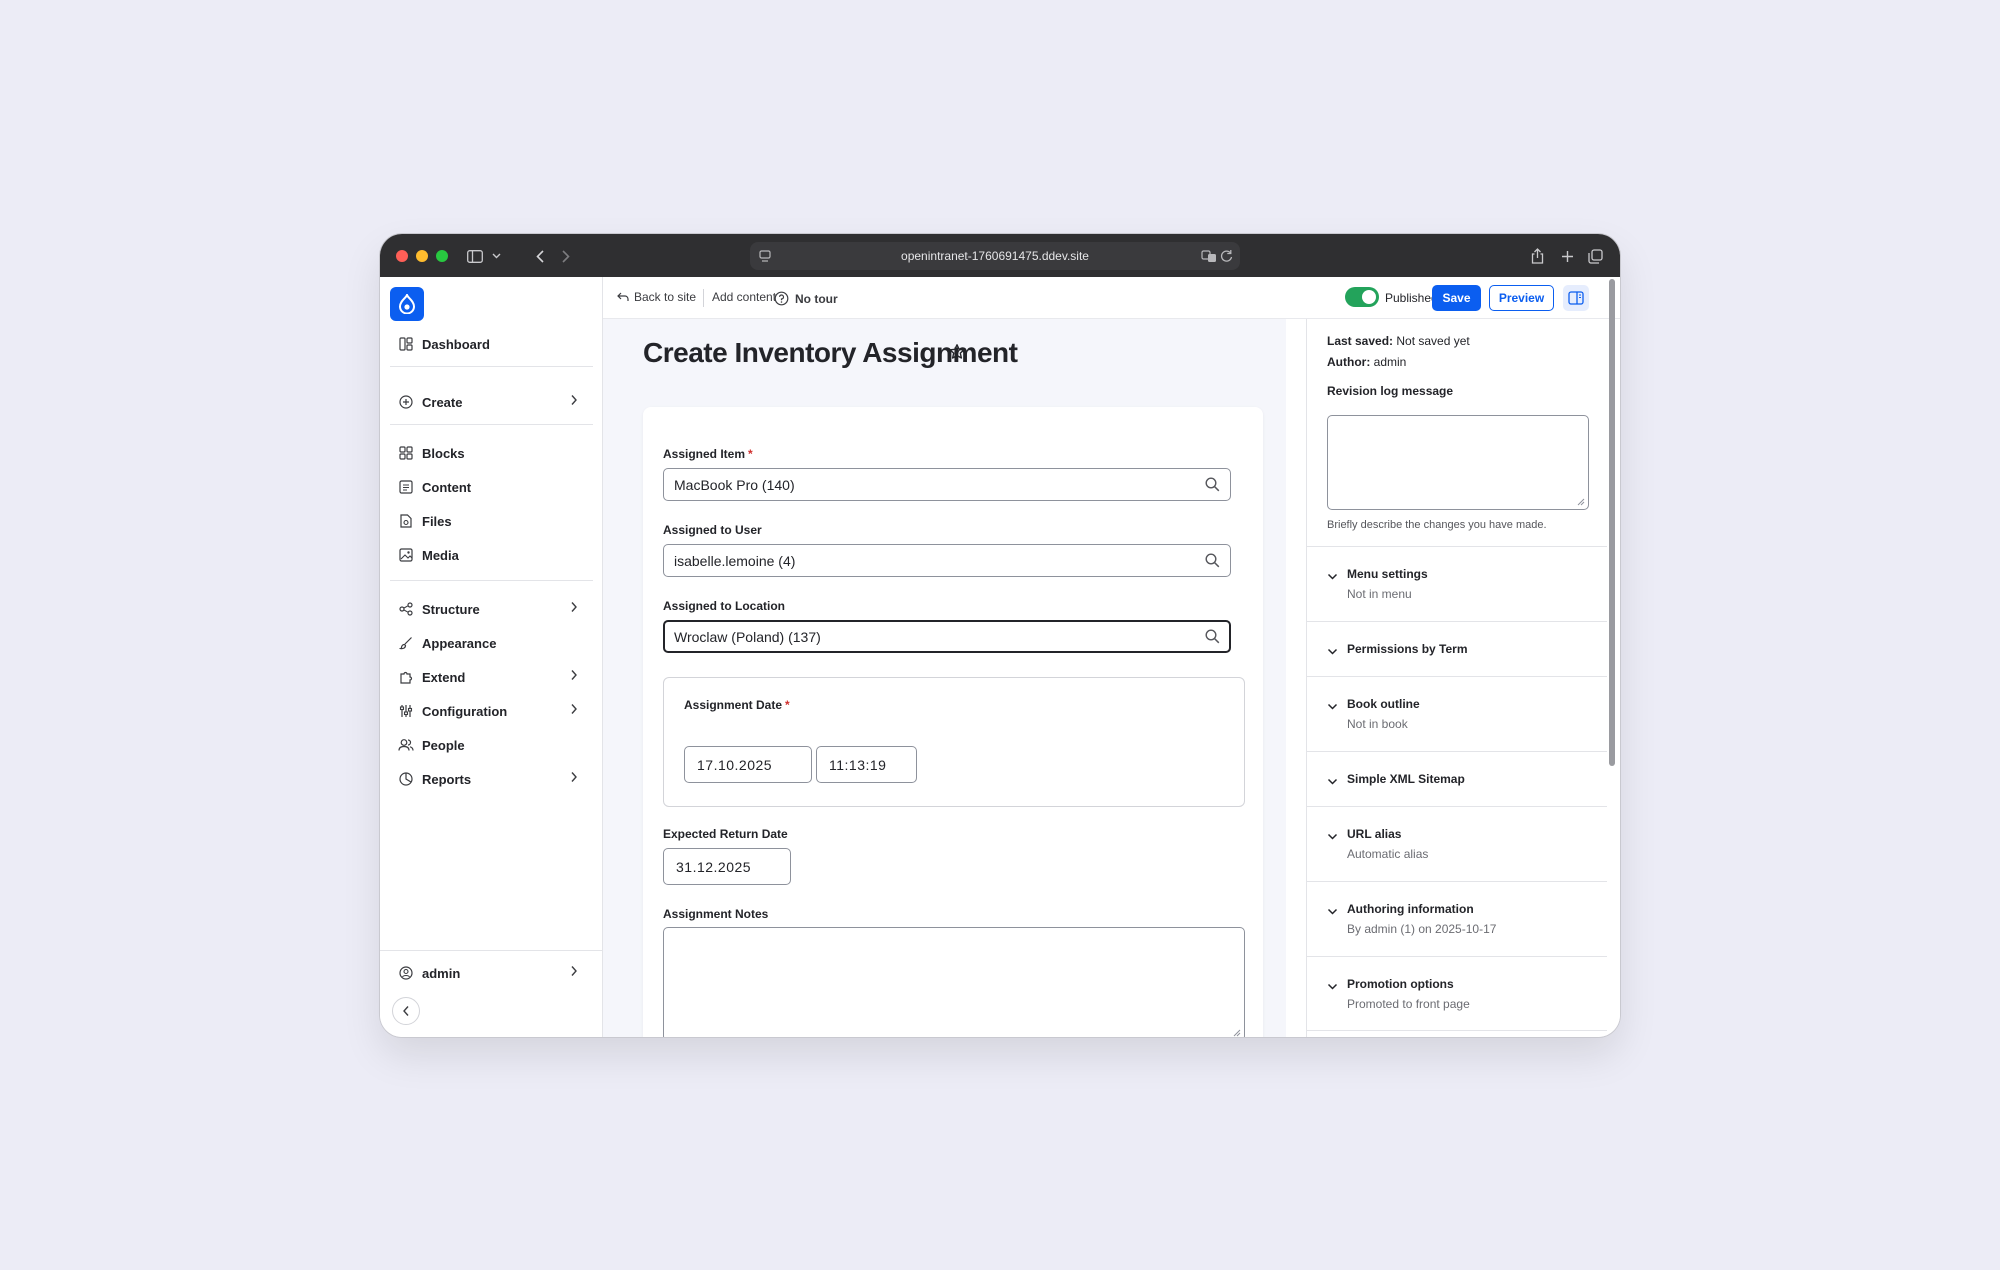 Image resolution: width=2000 pixels, height=1270 pixels. Describe the element at coordinates (566, 256) in the screenshot. I see `forward-icon` at that location.